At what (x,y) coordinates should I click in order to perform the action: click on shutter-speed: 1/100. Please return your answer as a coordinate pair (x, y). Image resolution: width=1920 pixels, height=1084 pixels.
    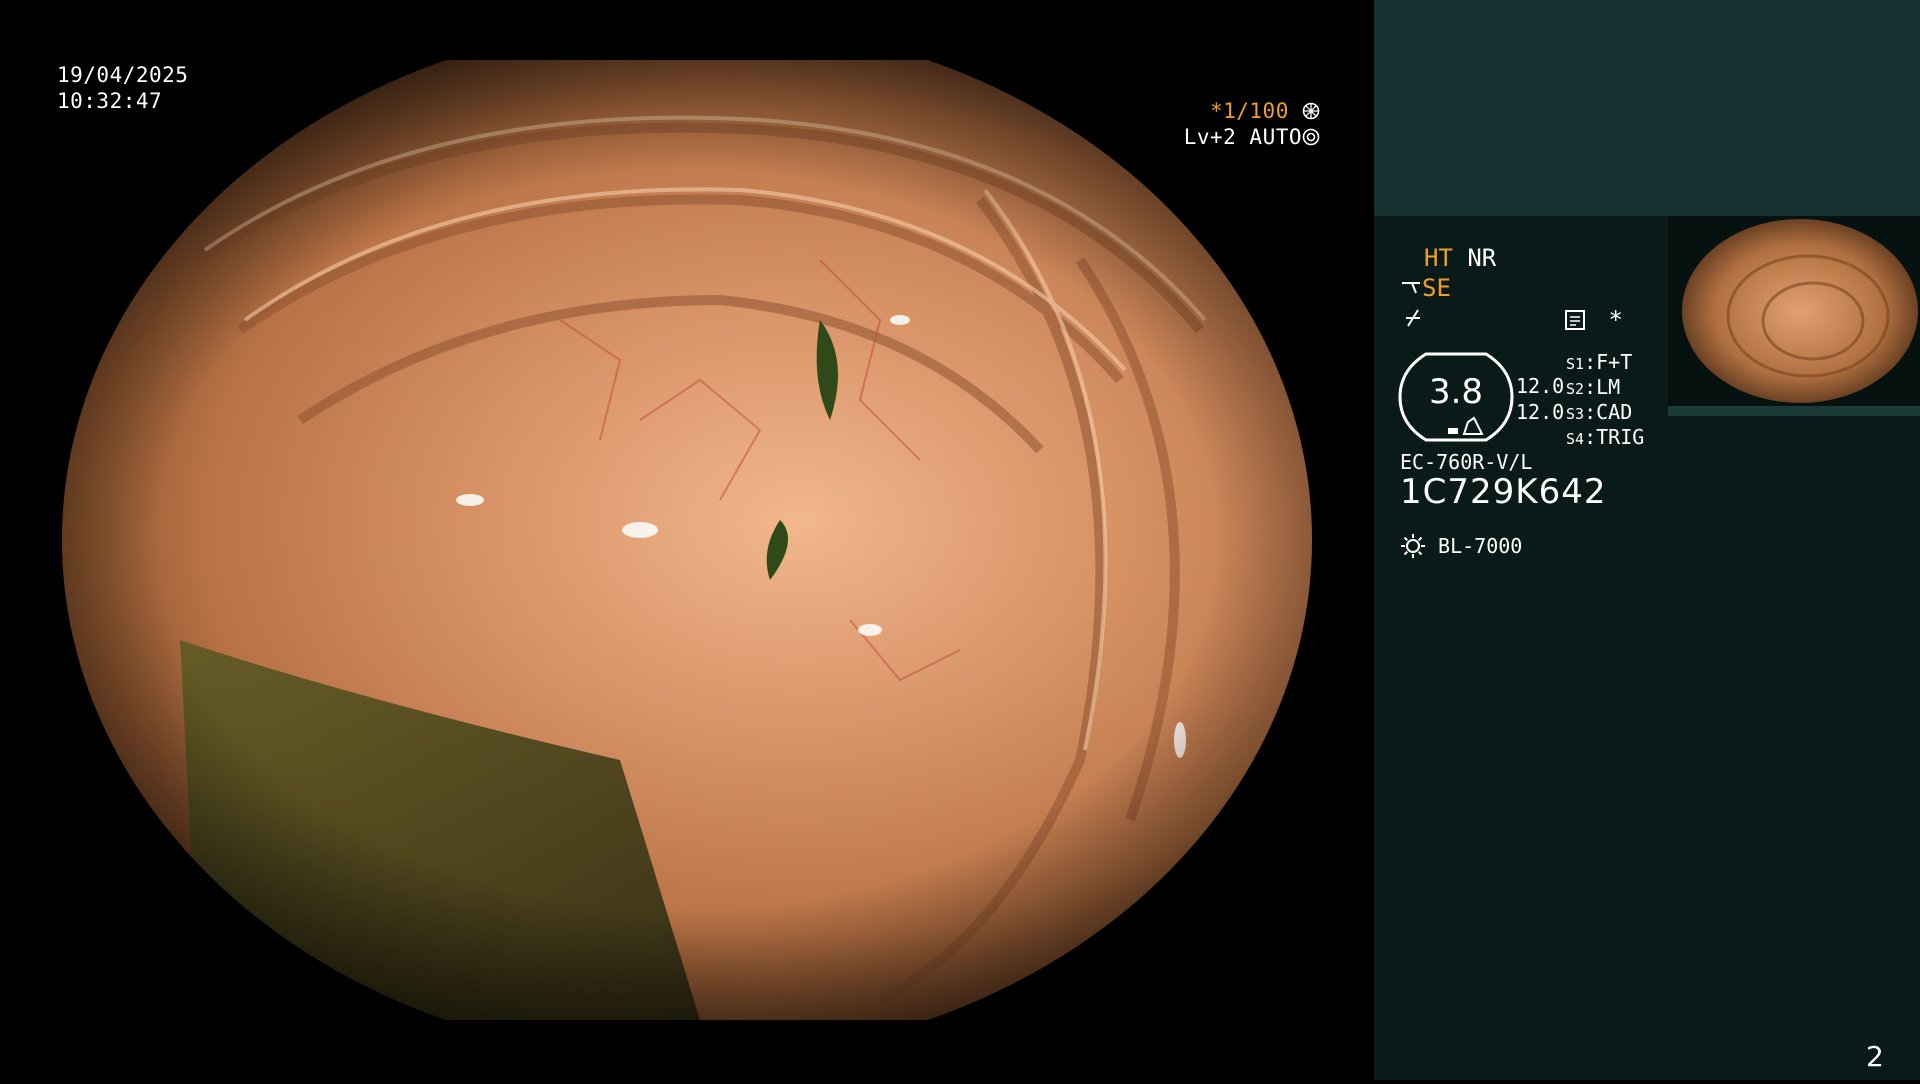
    Looking at the image, I should click on (1256, 111).